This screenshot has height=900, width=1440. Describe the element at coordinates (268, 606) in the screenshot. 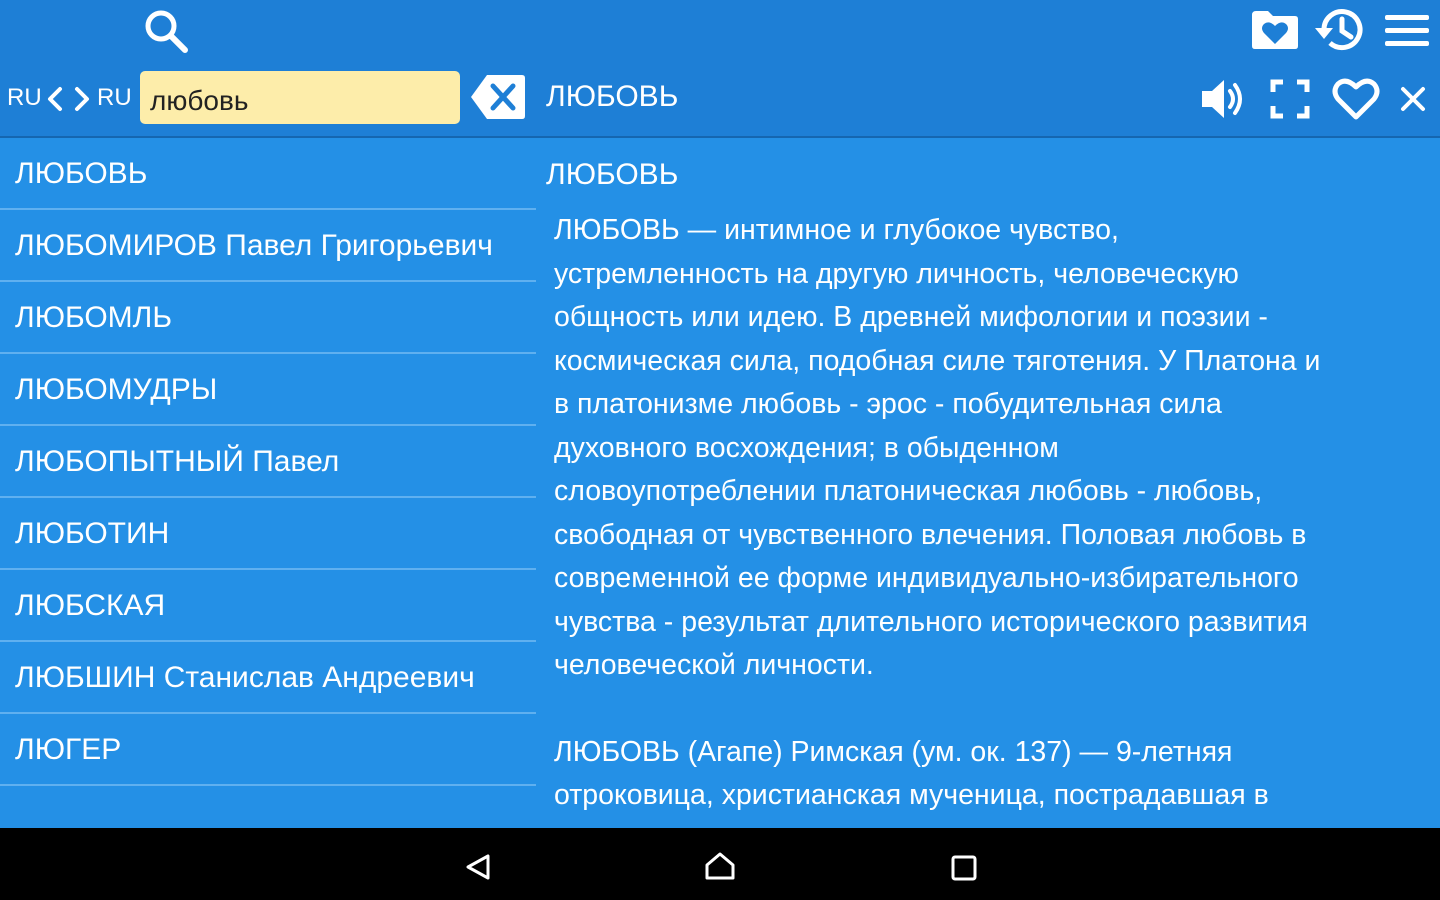

I see `list-item: ЛЮБСКАЯ` at that location.